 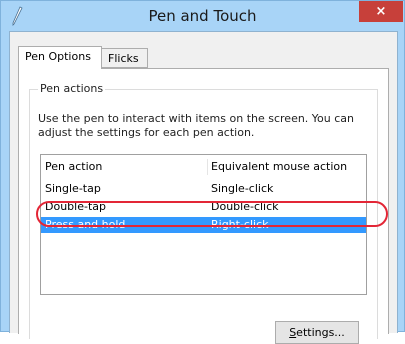 I want to click on tab-strip: Pen Options Flicks, so click(x=203, y=57).